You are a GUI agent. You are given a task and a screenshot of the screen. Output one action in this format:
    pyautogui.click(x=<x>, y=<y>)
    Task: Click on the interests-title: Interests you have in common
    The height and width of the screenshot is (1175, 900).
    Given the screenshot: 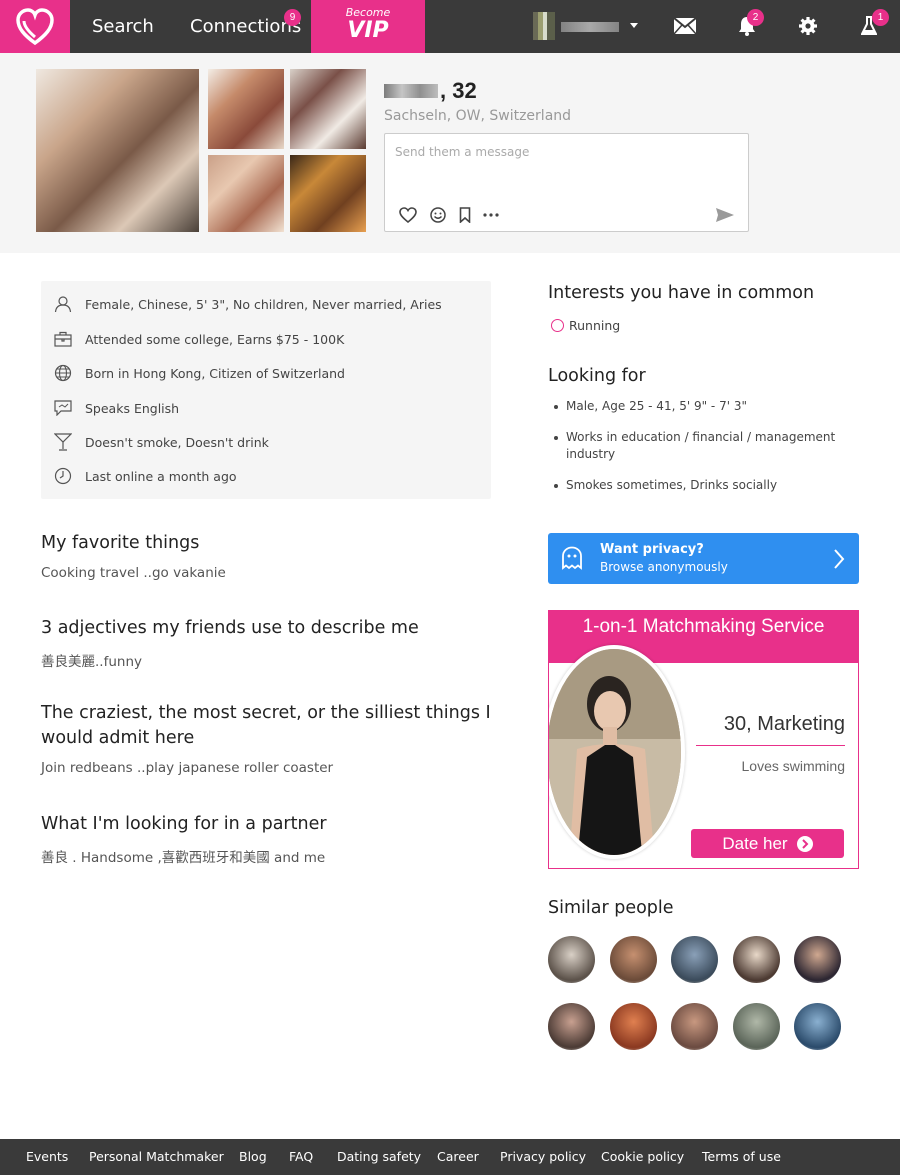 What is the action you would take?
    pyautogui.click(x=681, y=293)
    